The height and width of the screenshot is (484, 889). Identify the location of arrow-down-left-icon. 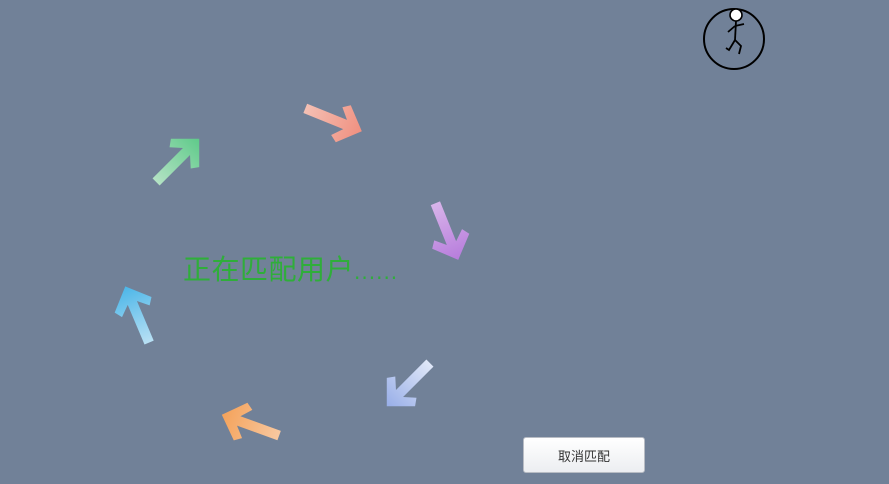
(410, 383).